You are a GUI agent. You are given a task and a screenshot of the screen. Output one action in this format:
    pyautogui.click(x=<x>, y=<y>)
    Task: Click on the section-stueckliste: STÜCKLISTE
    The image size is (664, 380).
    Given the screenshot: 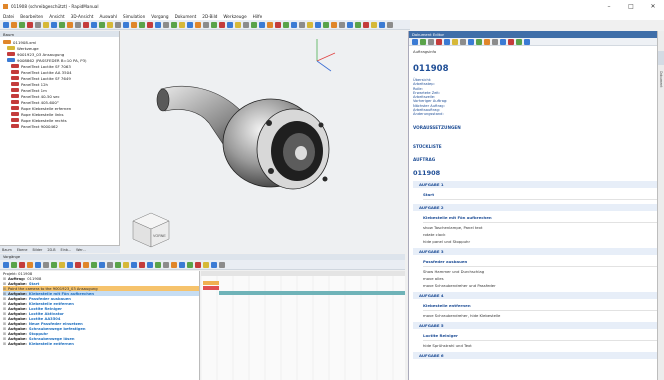 What is the action you would take?
    pyautogui.click(x=537, y=146)
    